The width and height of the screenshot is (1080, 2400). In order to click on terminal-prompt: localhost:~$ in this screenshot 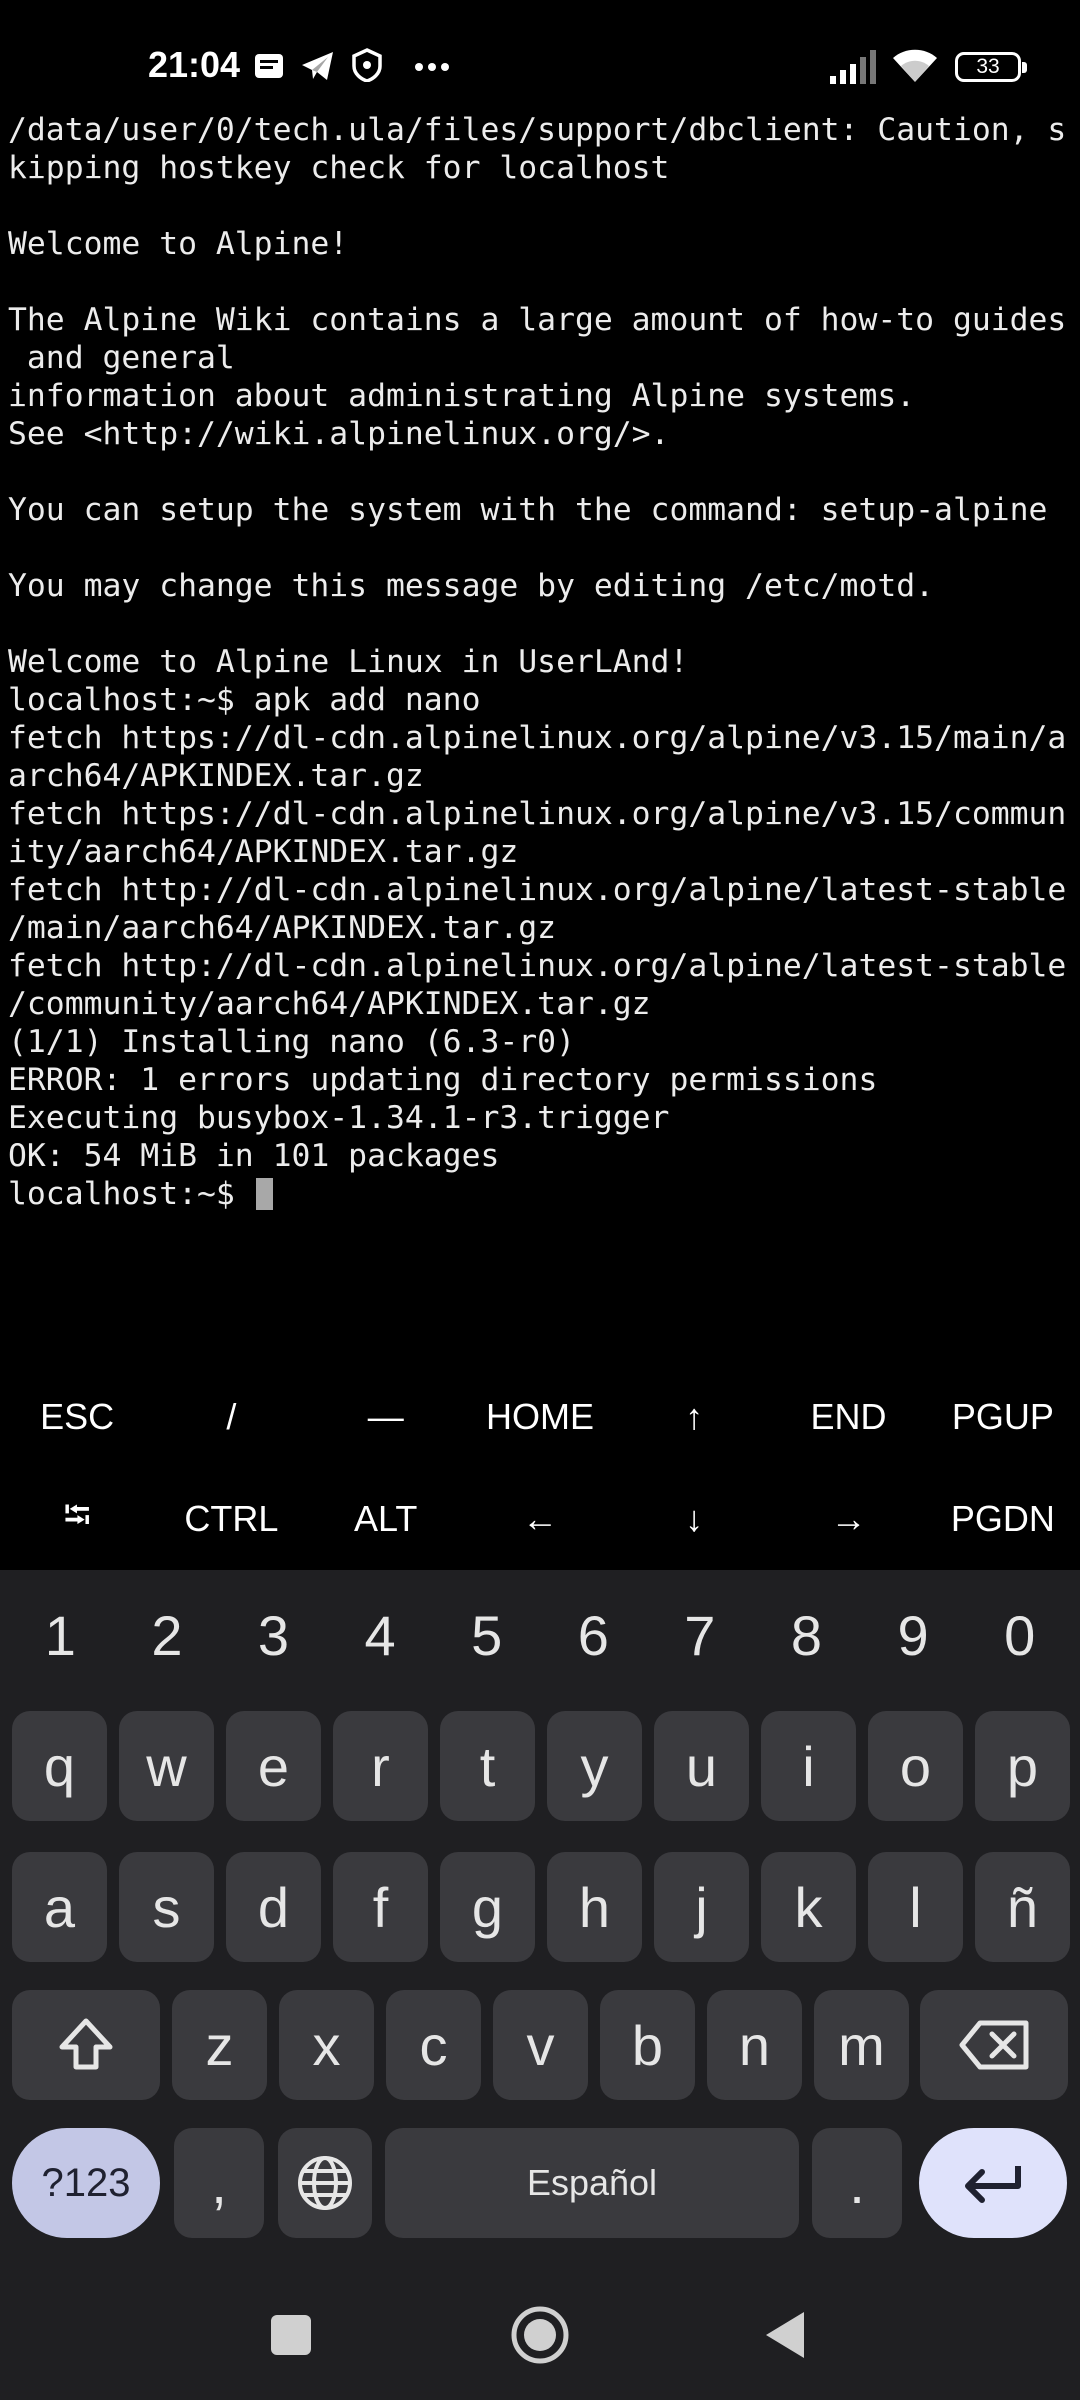, I will do `click(131, 1194)`.